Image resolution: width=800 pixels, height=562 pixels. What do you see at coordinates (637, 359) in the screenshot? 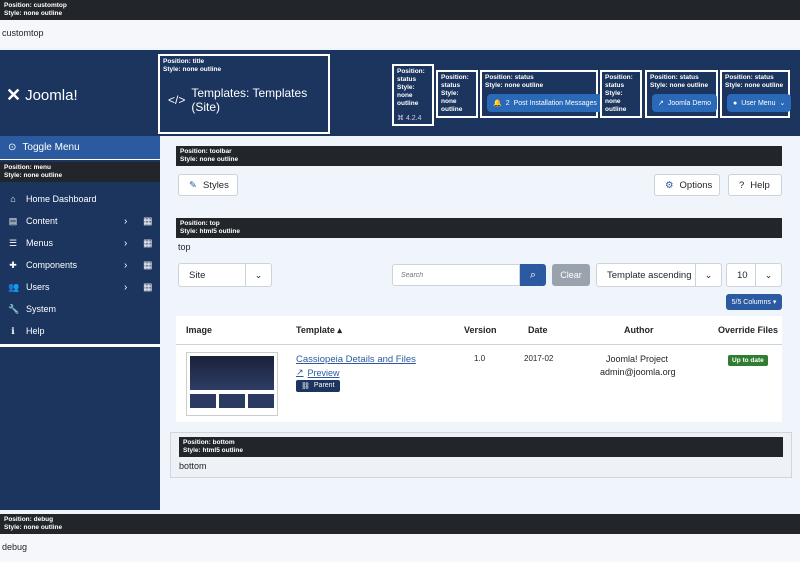
I see `template-author: Joomla! Project` at bounding box center [637, 359].